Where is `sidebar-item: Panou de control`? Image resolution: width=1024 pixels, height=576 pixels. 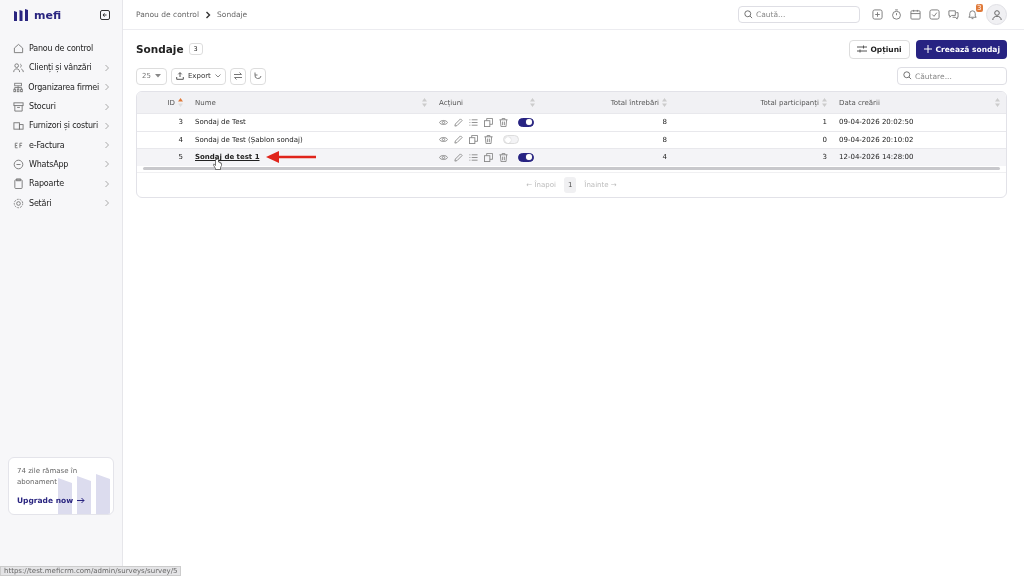 sidebar-item: Panou de control is located at coordinates (61, 49).